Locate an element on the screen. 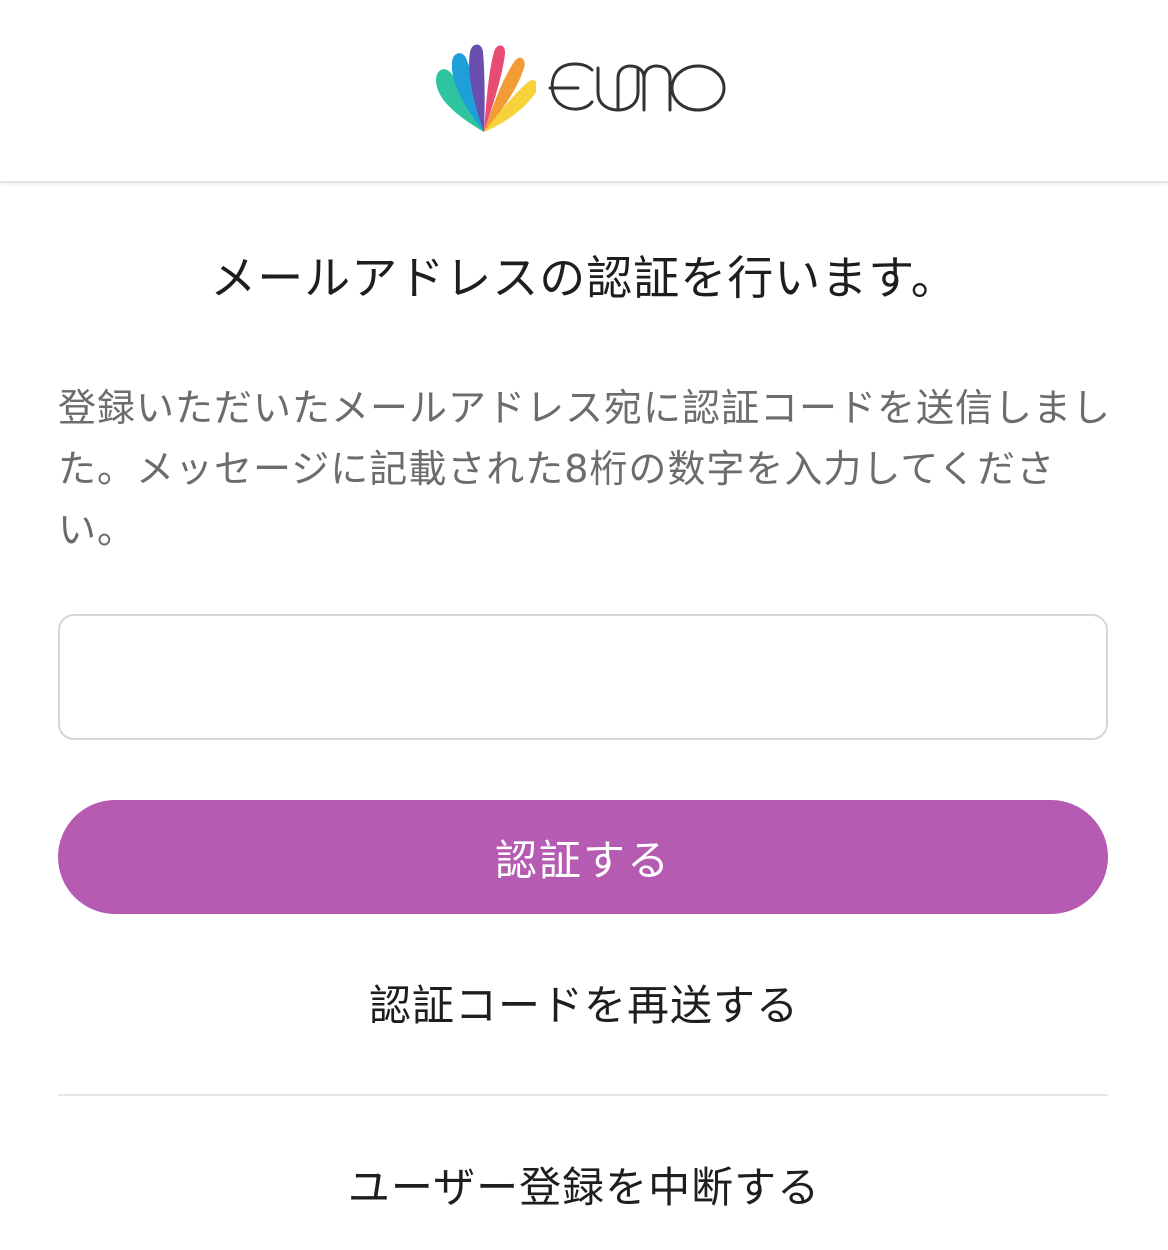 The width and height of the screenshot is (1168, 1250). cancel-registration-link: ユーザー登録を中断する is located at coordinates (584, 1188).